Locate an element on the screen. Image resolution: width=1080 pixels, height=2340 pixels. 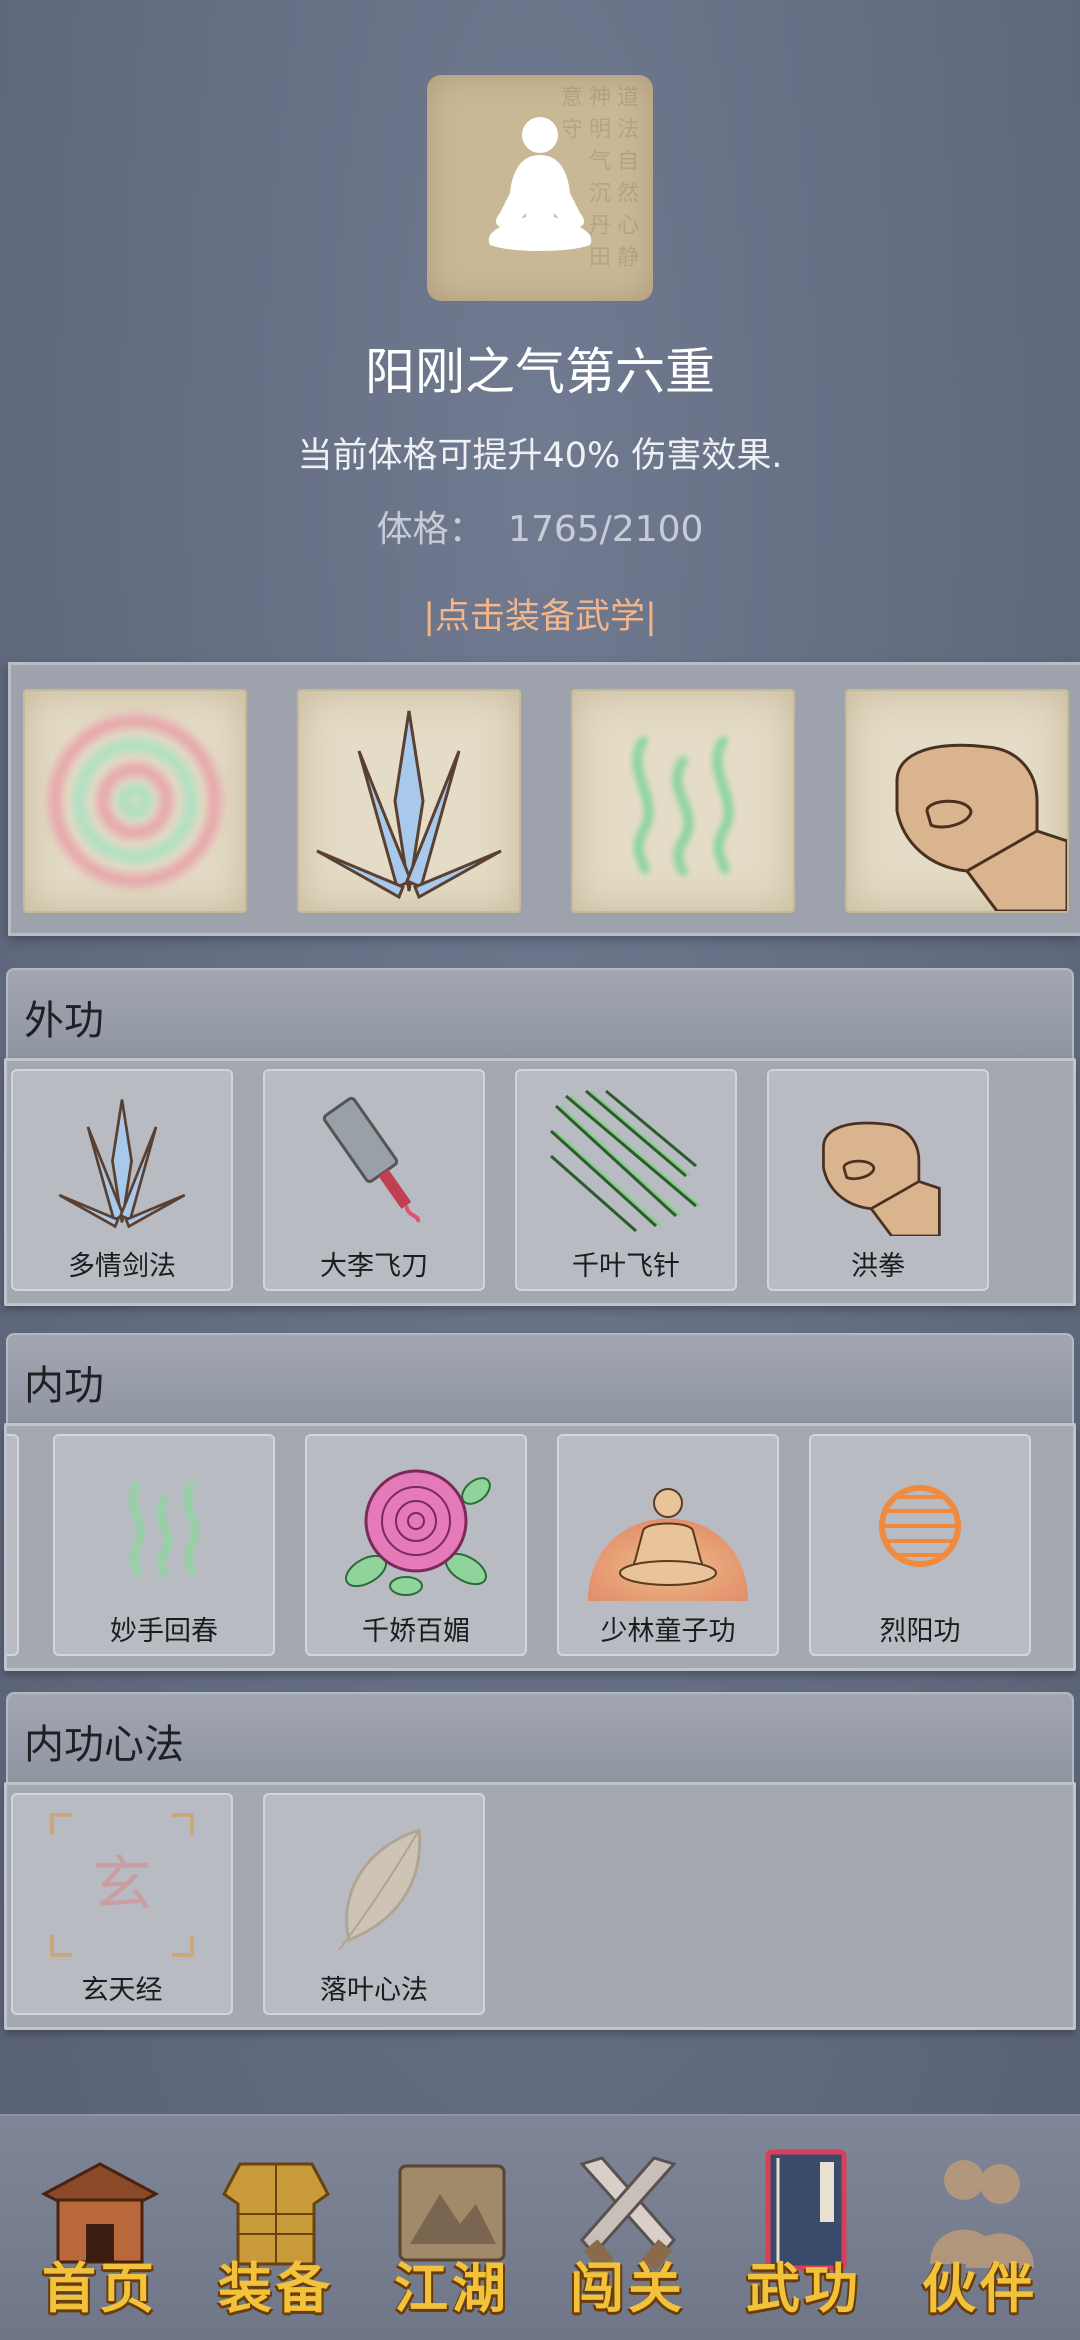
skill-card: 妙手回春 is located at coordinates (164, 1545).